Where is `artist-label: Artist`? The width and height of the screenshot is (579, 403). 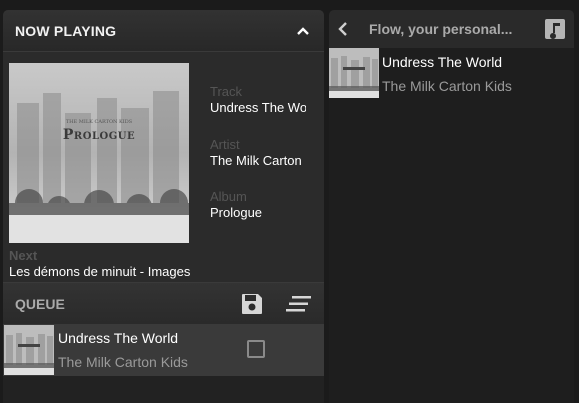
artist-label: Artist is located at coordinates (225, 144).